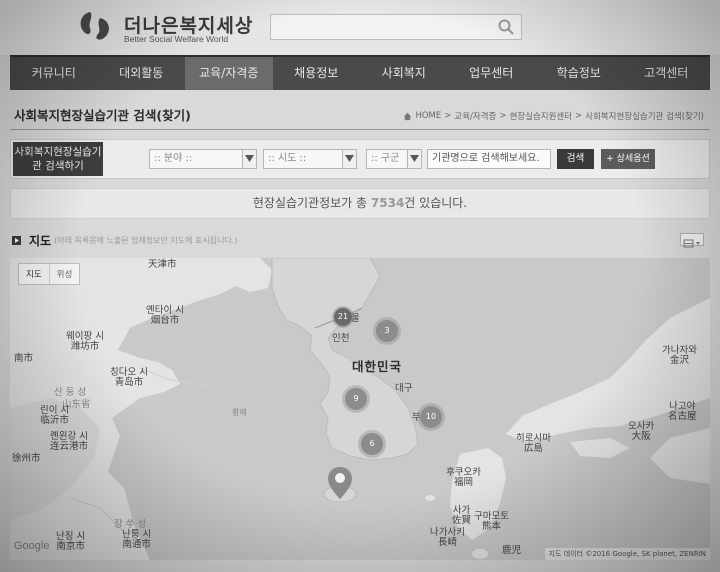 The height and width of the screenshot is (572, 720). Describe the element at coordinates (387, 331) in the screenshot. I see `map-cluster-marker: 3` at that location.